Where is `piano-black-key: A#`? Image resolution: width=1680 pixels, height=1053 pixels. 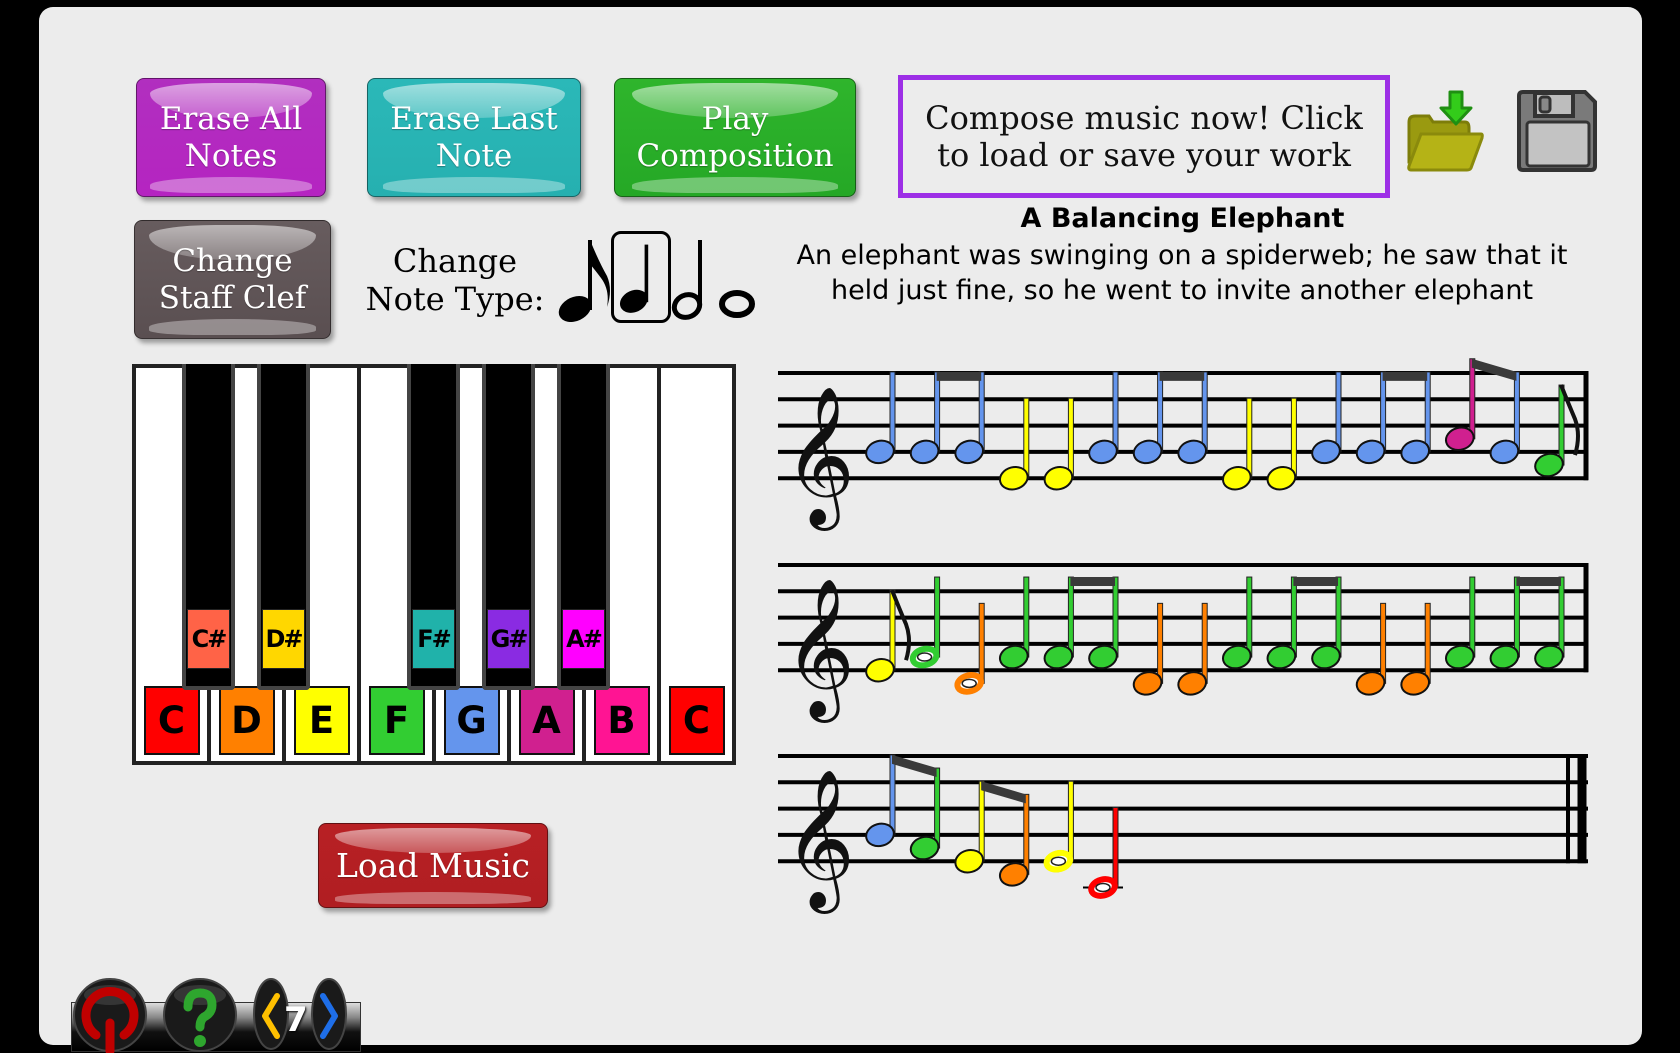
piano-black-key: A# is located at coordinates (583, 527).